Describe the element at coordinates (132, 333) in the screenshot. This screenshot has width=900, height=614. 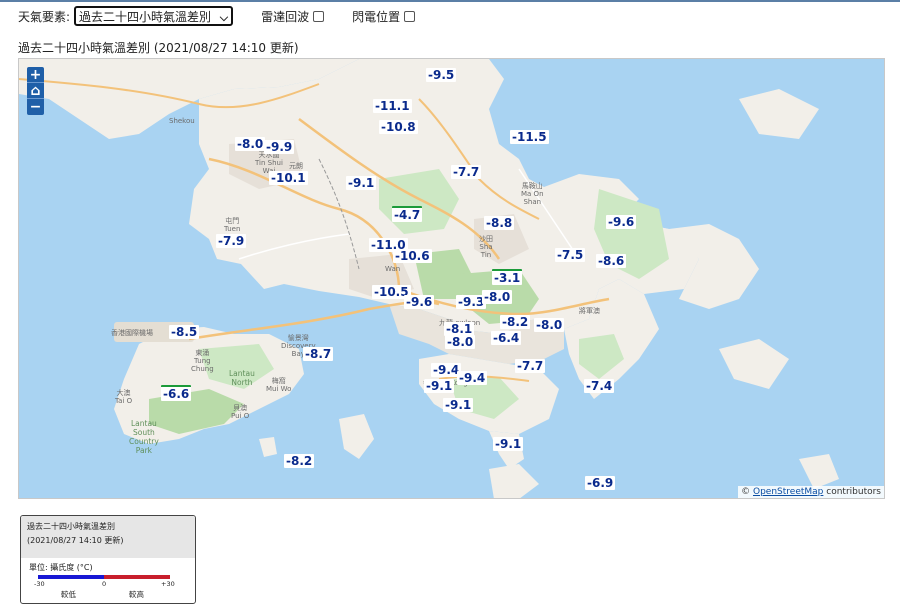
I see `place-label-airport: 香港國際機場` at that location.